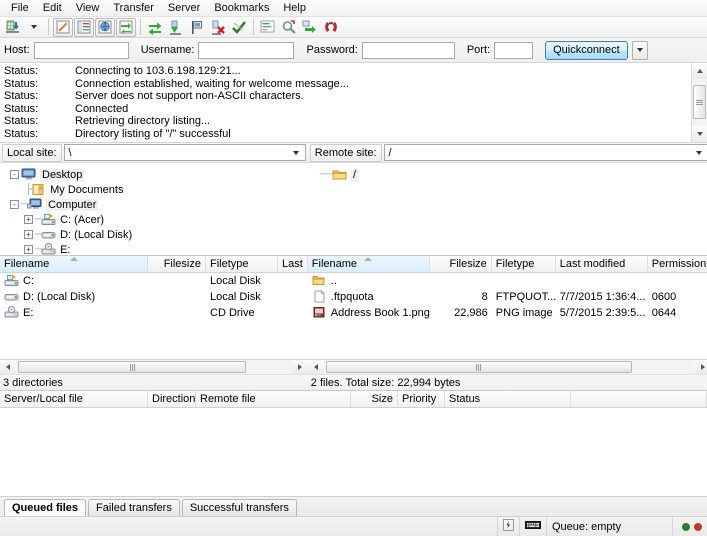  I want to click on menu-item-file: File, so click(20, 8).